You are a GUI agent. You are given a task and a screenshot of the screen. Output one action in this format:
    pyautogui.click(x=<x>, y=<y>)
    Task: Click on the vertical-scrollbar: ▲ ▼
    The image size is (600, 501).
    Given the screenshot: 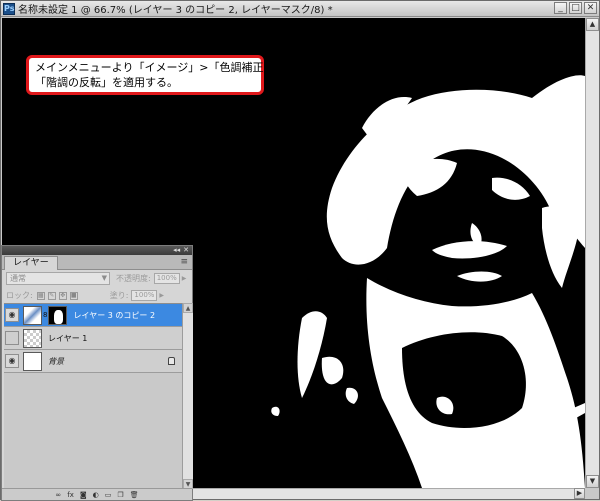 What is the action you would take?
    pyautogui.click(x=592, y=253)
    